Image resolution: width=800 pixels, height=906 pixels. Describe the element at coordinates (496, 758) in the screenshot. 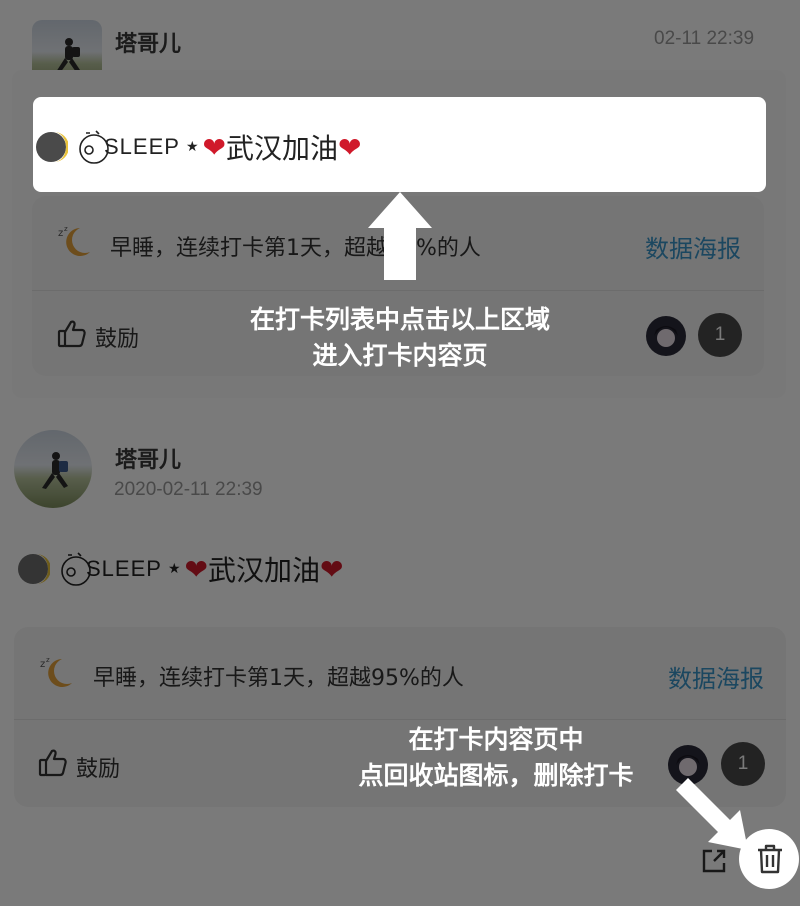

I see `tip-2: 在打卡内容页中 点回收站图标，删除打卡` at that location.